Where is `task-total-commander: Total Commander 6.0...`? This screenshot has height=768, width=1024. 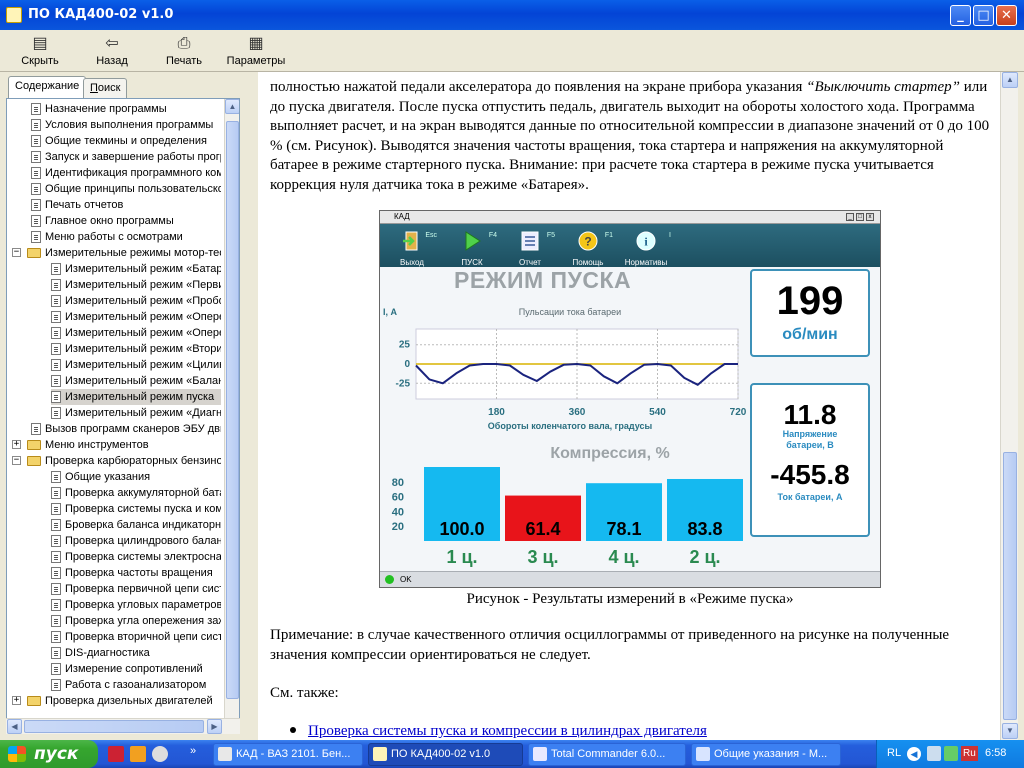 task-total-commander: Total Commander 6.0... is located at coordinates (607, 754).